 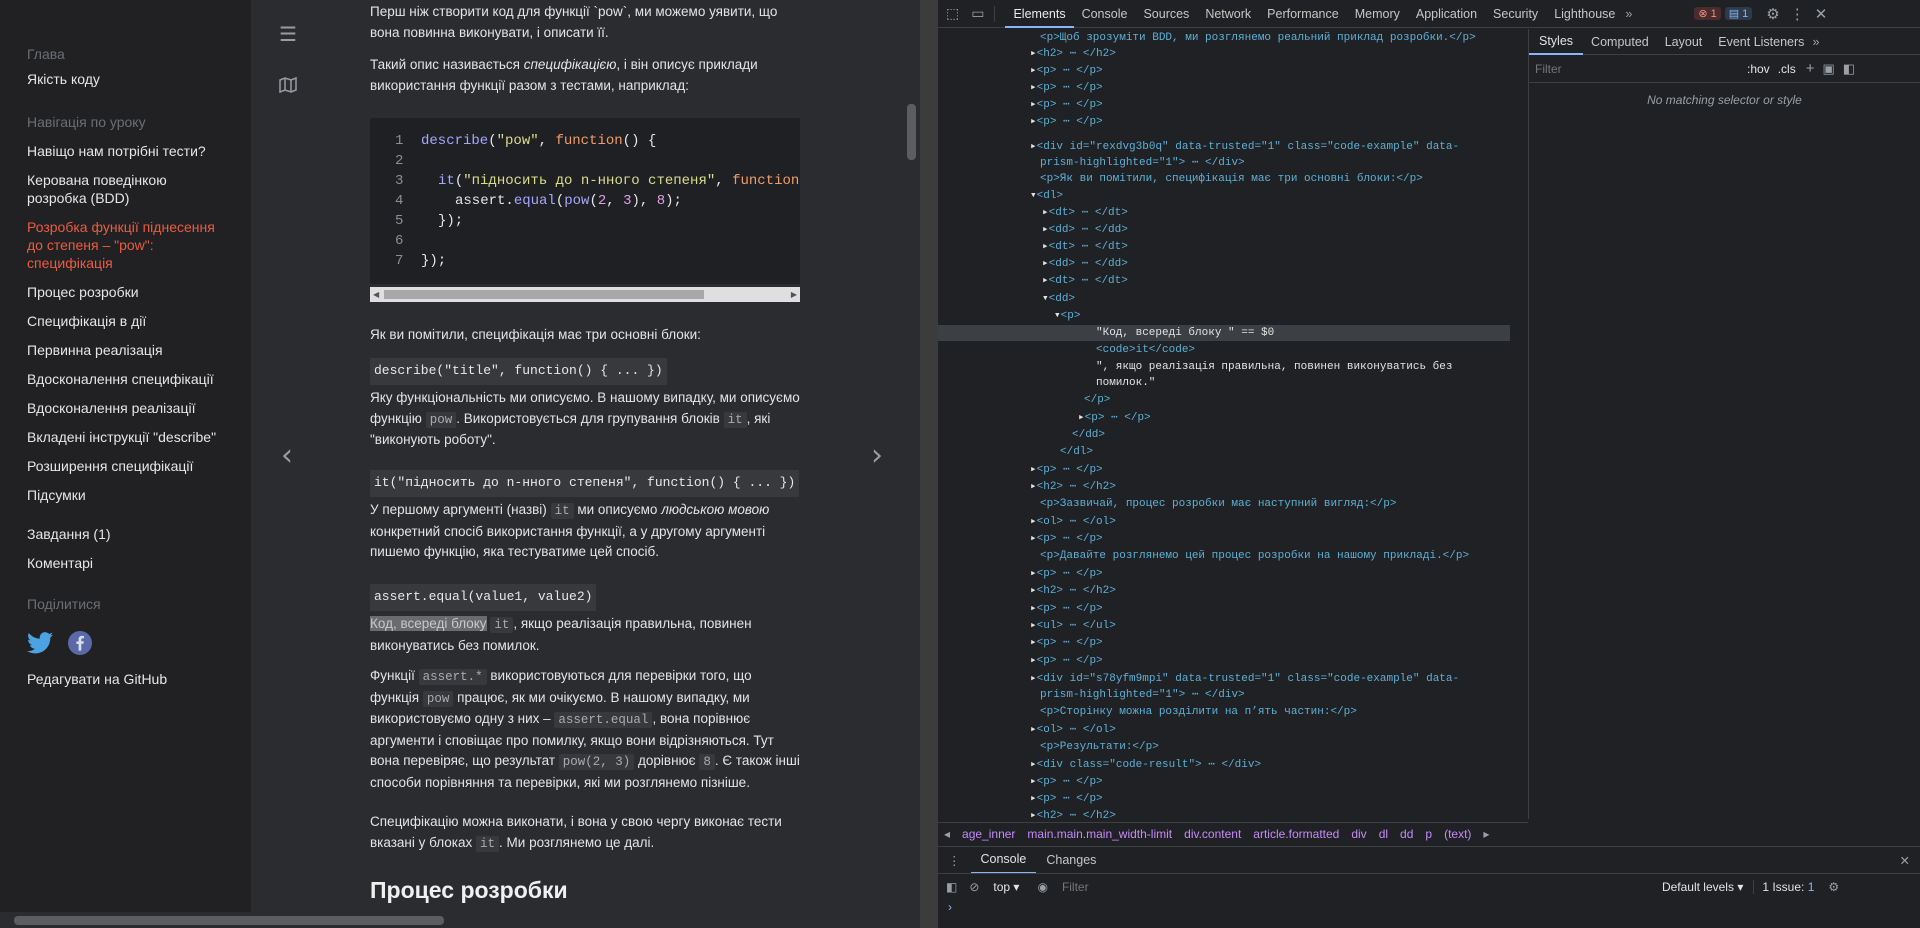 What do you see at coordinates (1707, 13) in the screenshot?
I see `error-badge: ⊗ 1` at bounding box center [1707, 13].